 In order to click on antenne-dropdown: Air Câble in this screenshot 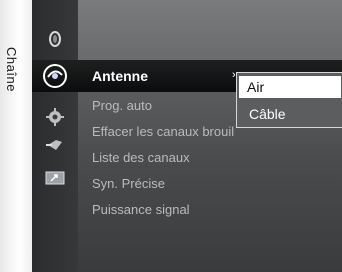, I will do `click(289, 100)`.